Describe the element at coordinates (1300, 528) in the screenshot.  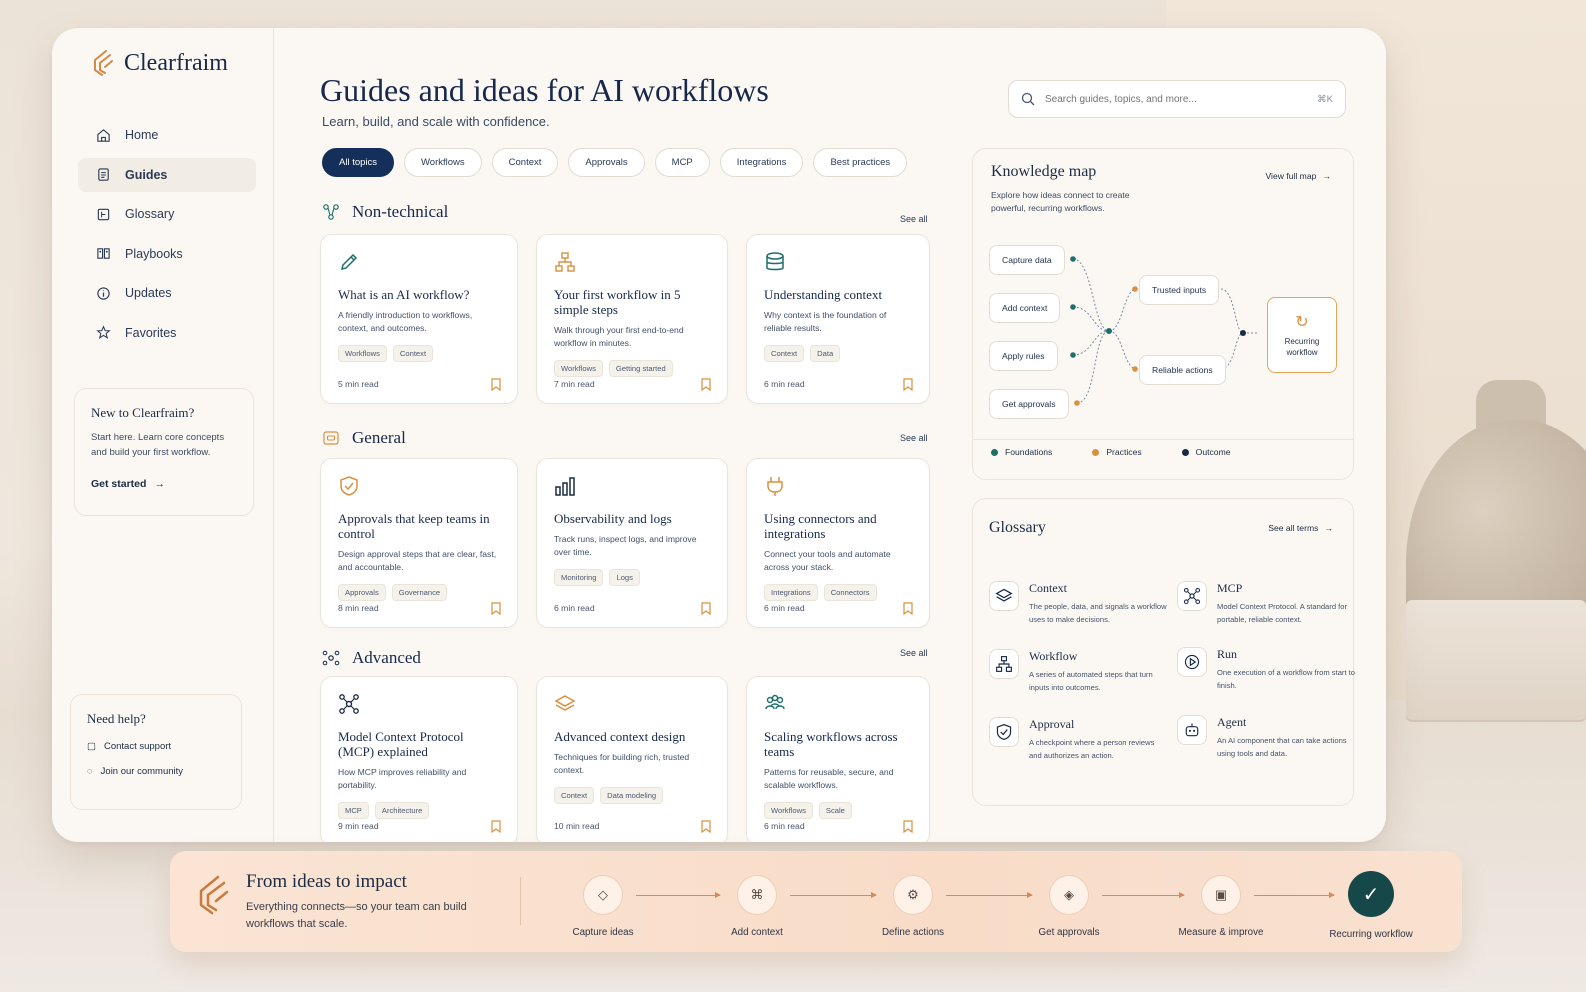
I see `see-all-terms-link: See all terms →` at that location.